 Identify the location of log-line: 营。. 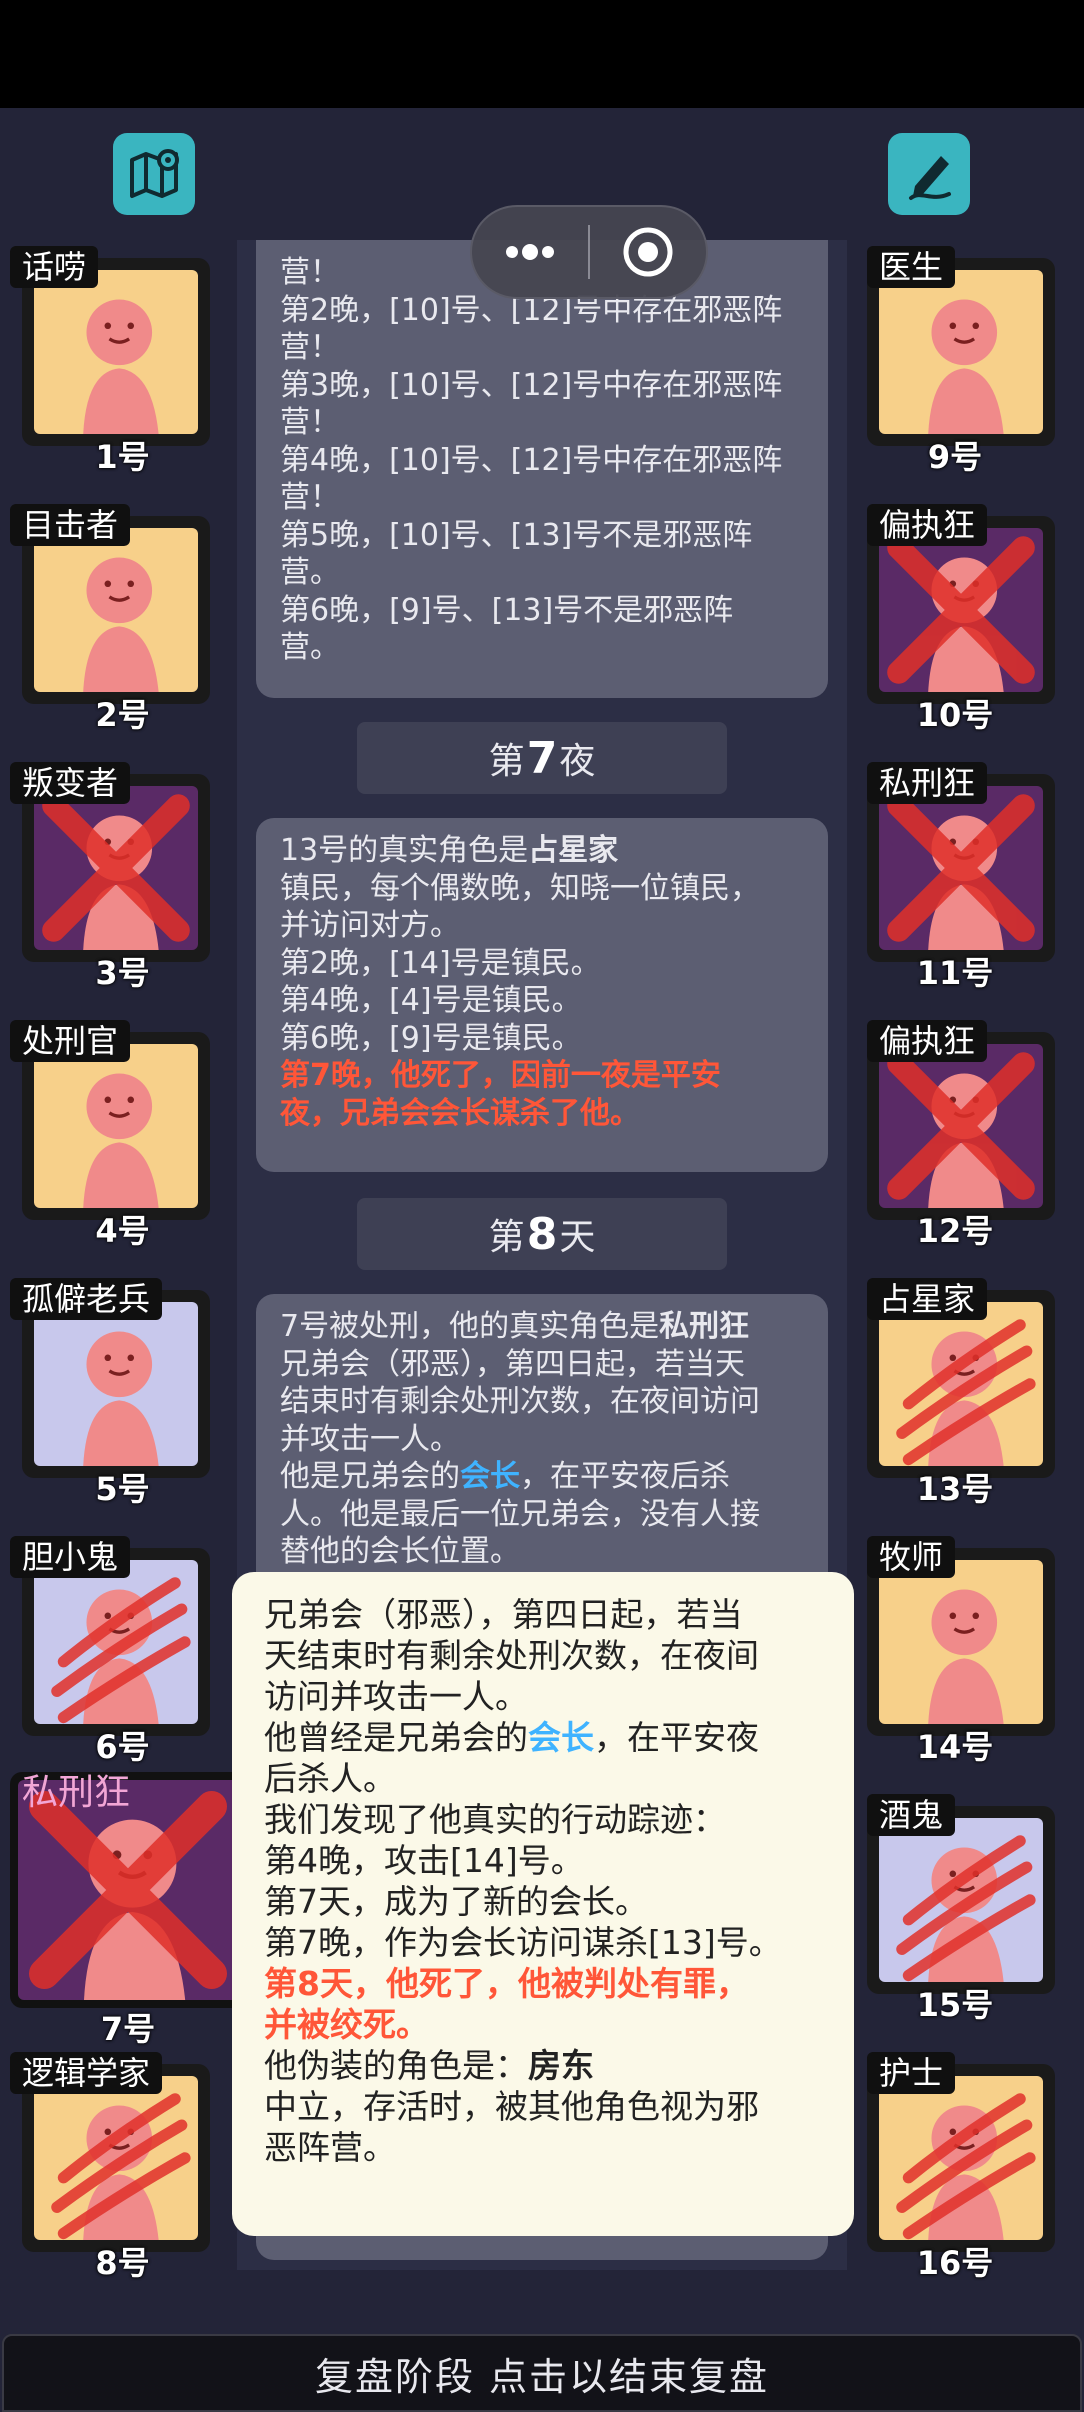
(310, 572).